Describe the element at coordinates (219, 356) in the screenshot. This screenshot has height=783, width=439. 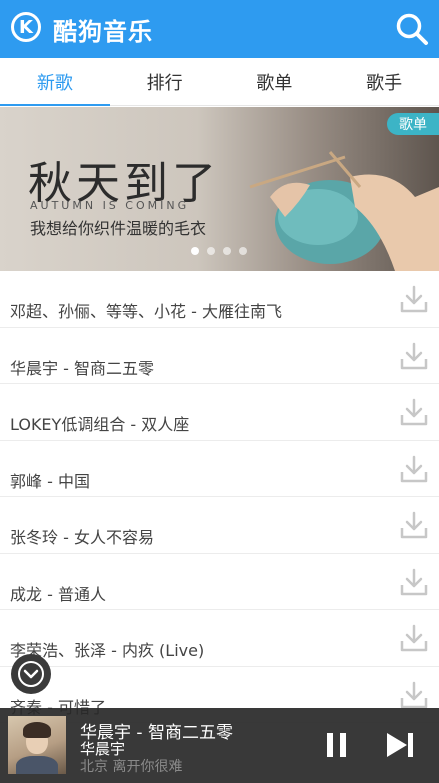
I see `song-row: 华晨宇 - 智商二五零` at that location.